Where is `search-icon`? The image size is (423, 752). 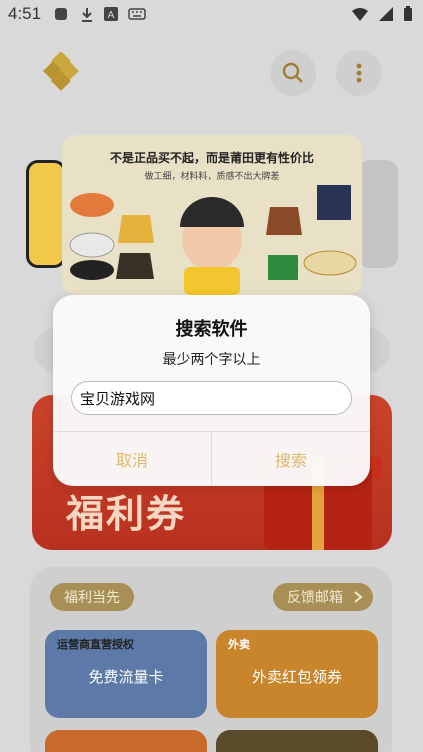 search-icon is located at coordinates (292, 72).